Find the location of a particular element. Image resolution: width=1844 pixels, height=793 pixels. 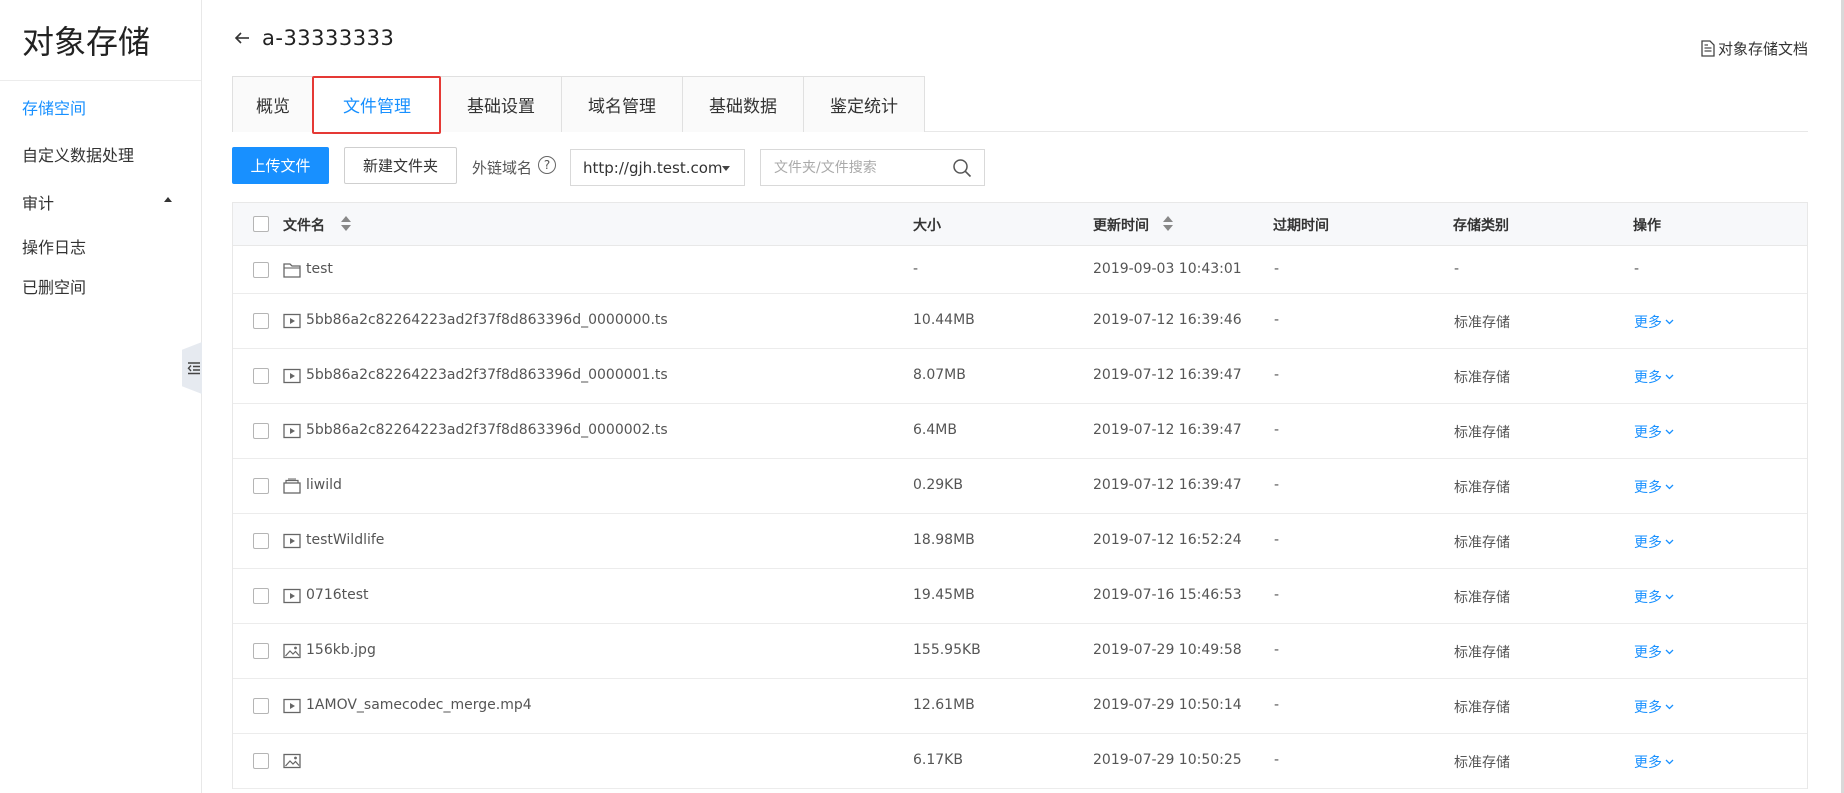

cell-file-name: 1AMOV_samecodec_merge.mp4 is located at coordinates (419, 705).